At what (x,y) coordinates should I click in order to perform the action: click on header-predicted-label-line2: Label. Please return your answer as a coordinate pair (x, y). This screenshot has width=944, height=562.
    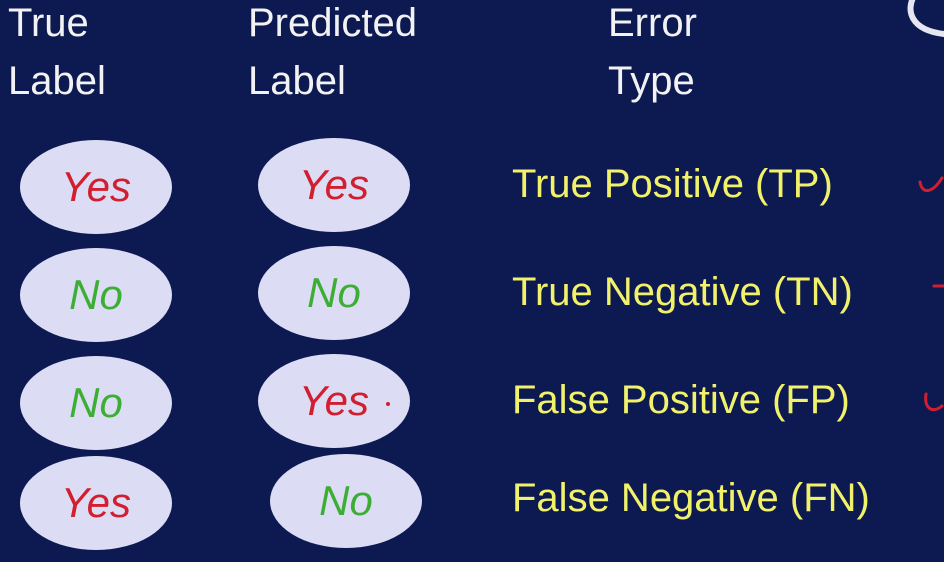
    Looking at the image, I should click on (297, 81).